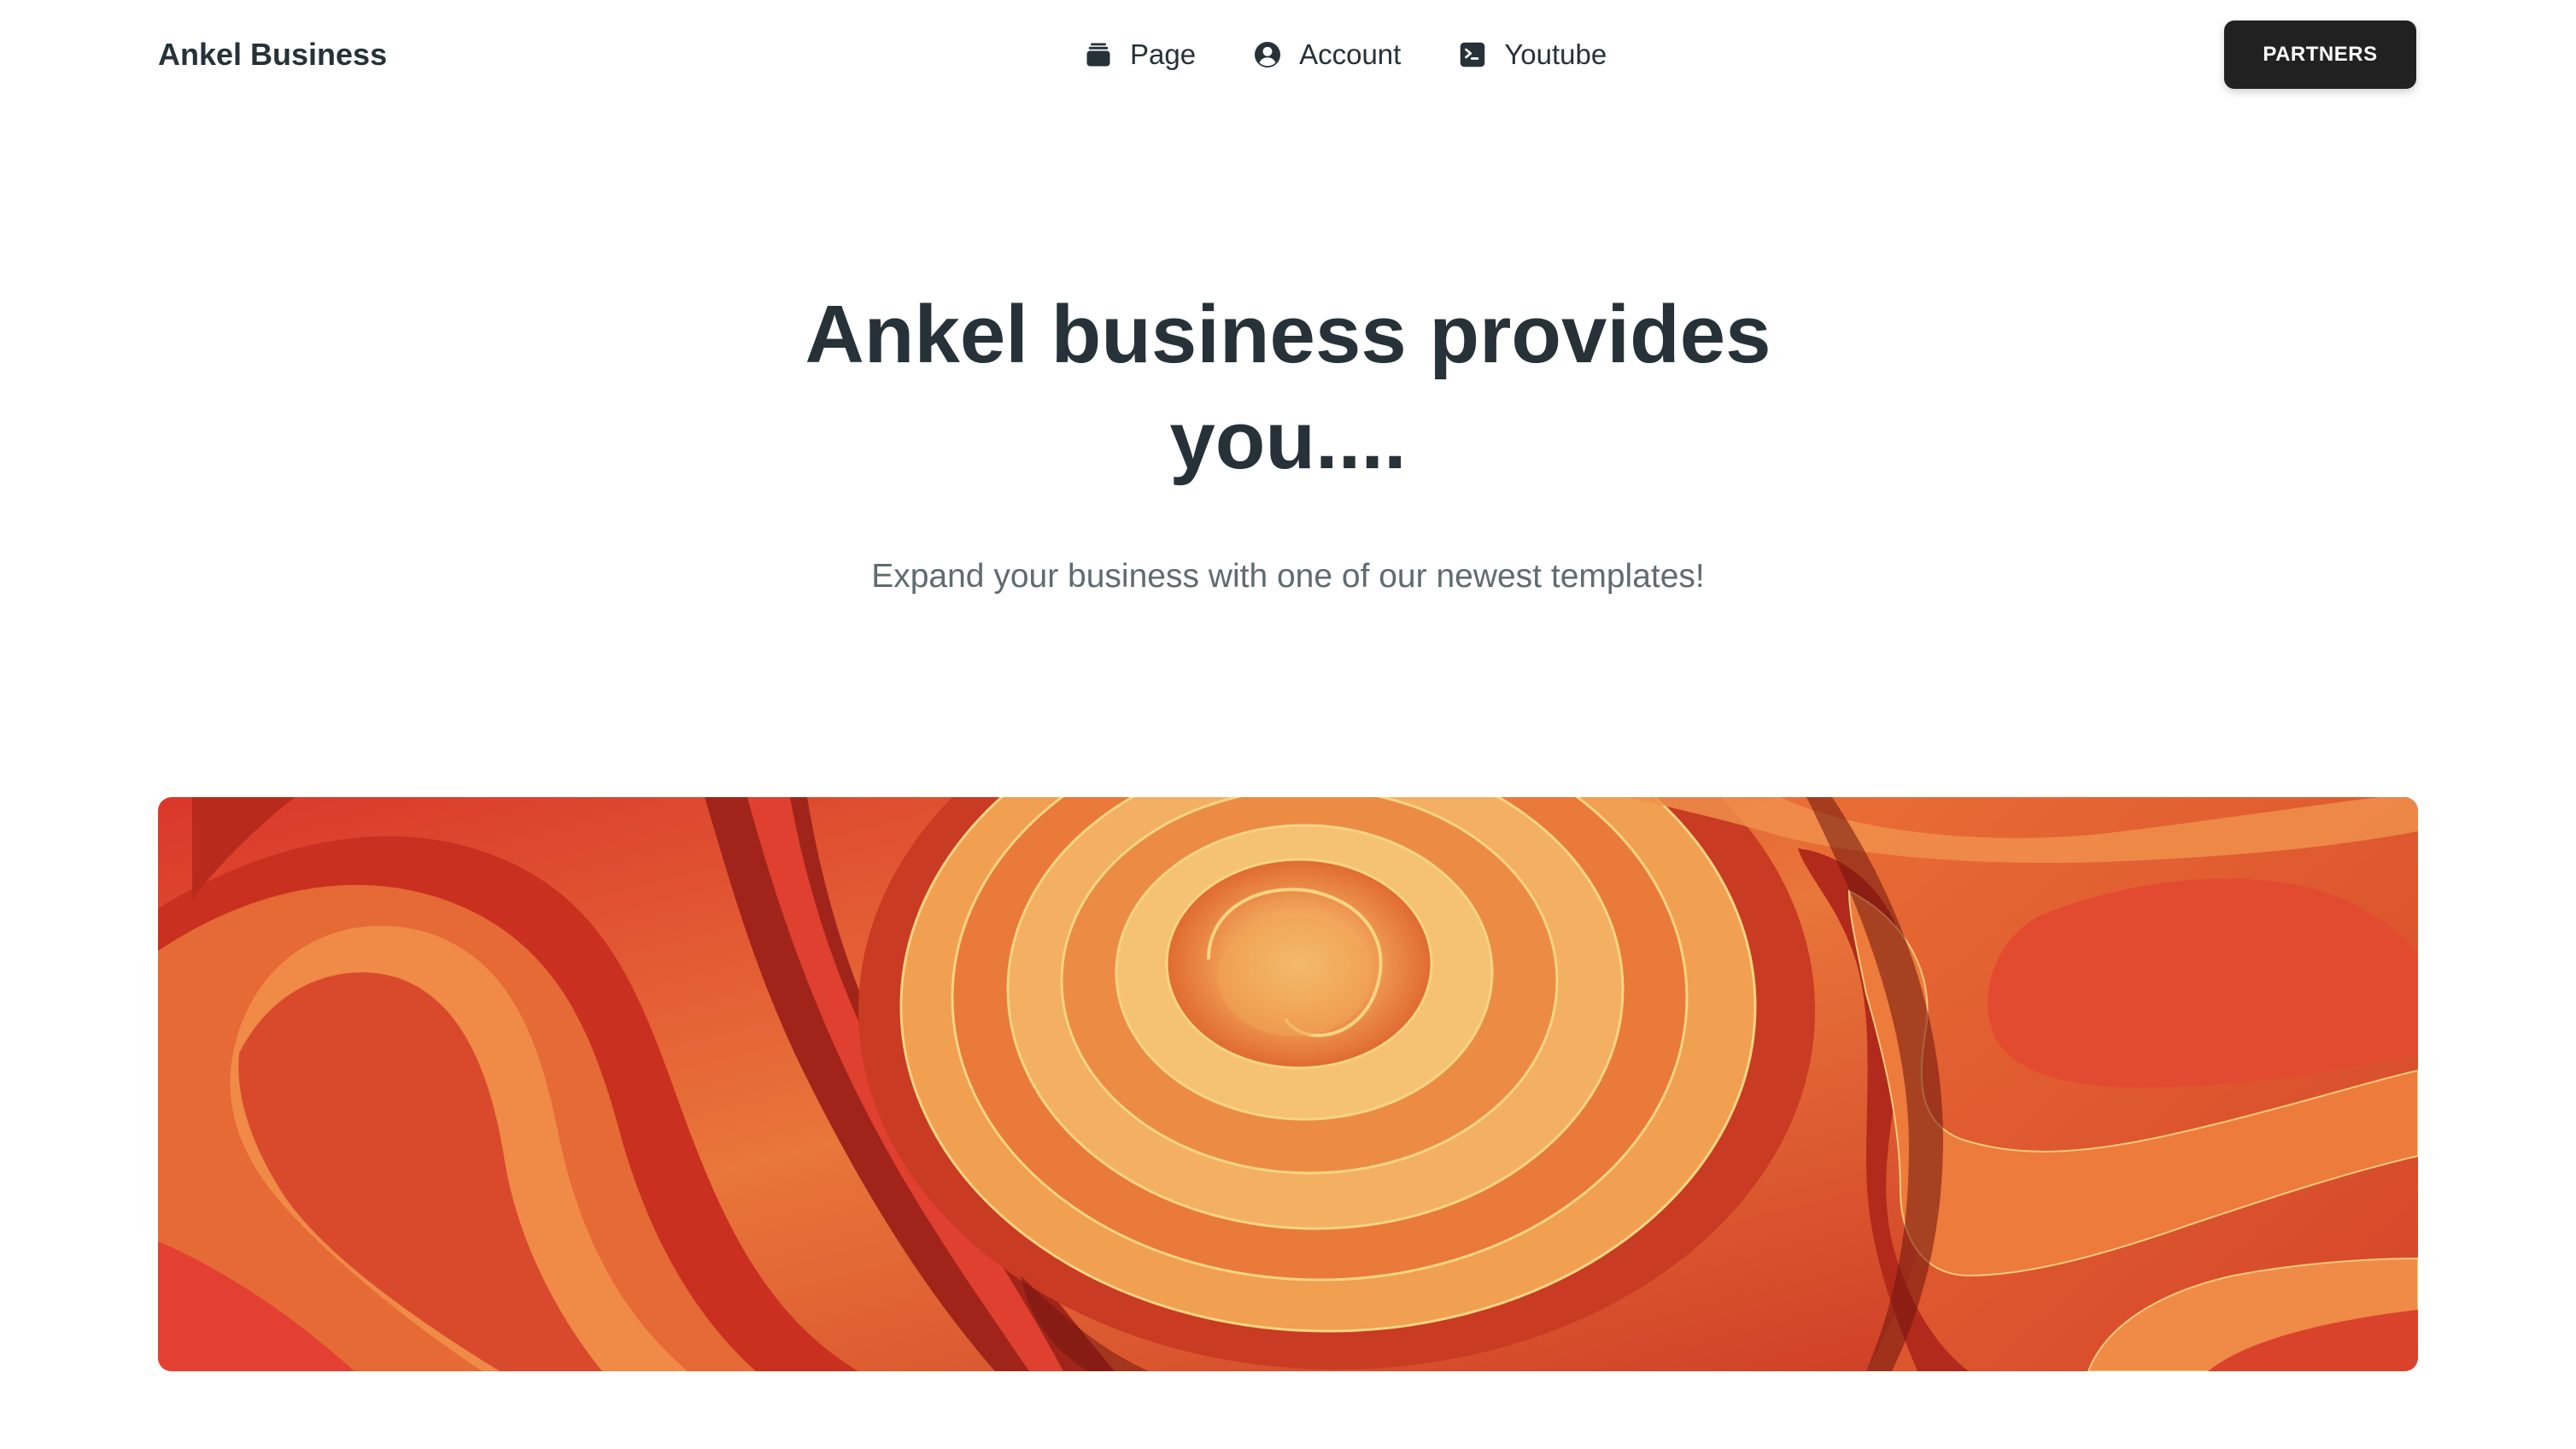 Image resolution: width=2576 pixels, height=1449 pixels. What do you see at coordinates (1288, 334) in the screenshot?
I see `hero-title-line1: Ankel business provides` at bounding box center [1288, 334].